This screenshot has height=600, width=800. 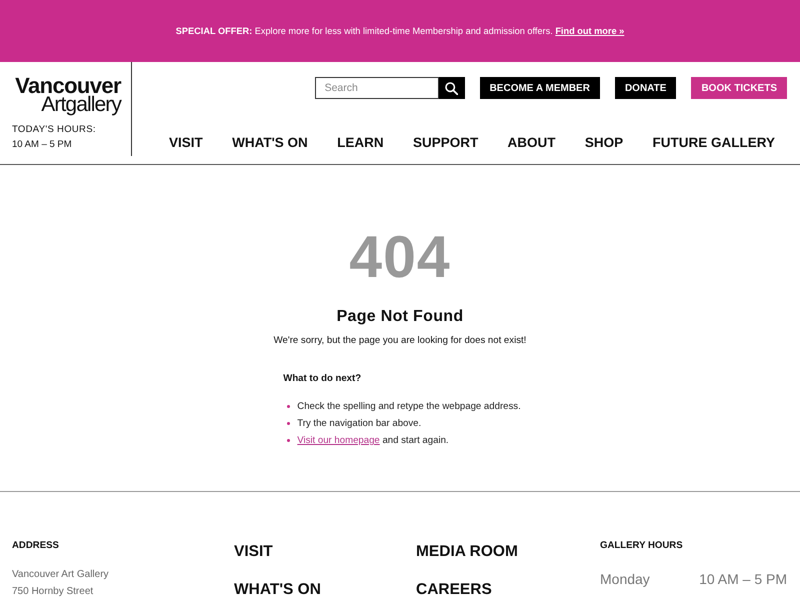 What do you see at coordinates (270, 142) in the screenshot?
I see `nav-link: WHAT'S ON` at bounding box center [270, 142].